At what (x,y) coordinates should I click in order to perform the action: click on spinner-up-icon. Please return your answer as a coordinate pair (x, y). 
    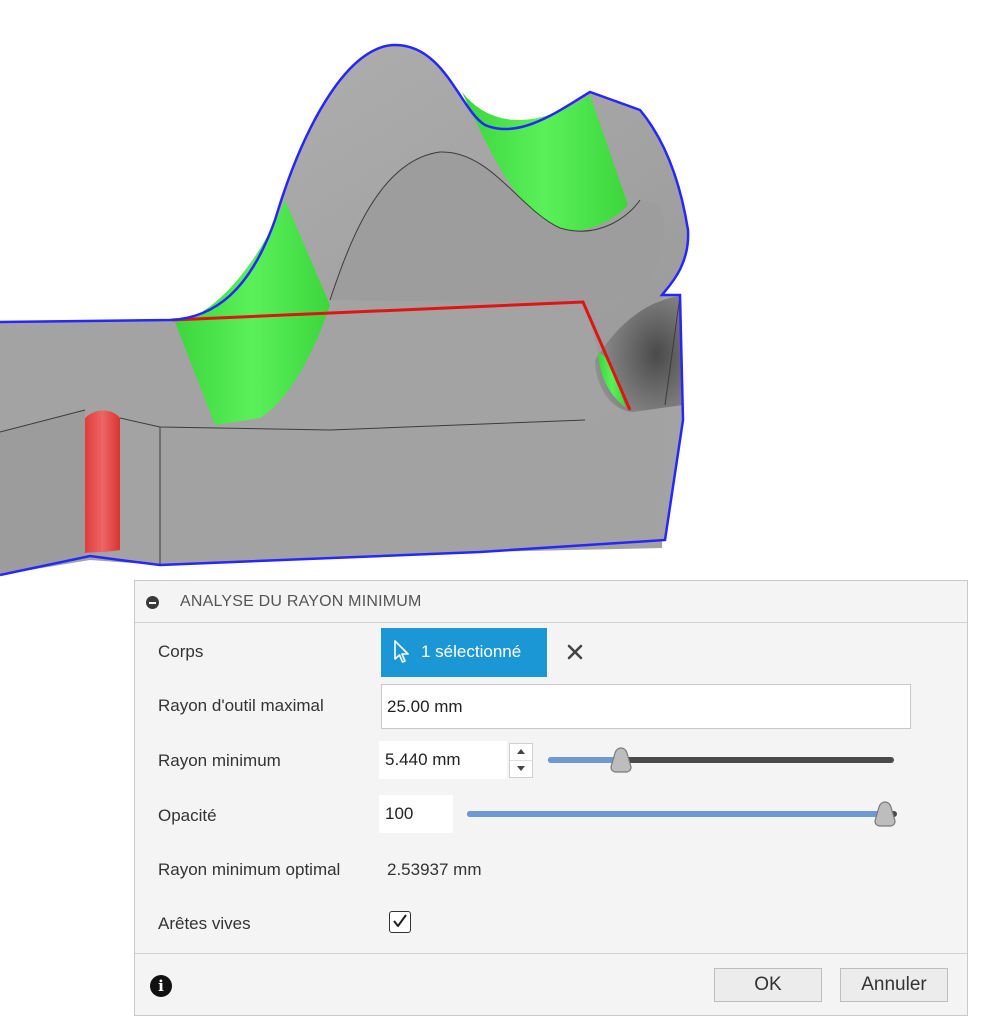
    Looking at the image, I should click on (521, 752).